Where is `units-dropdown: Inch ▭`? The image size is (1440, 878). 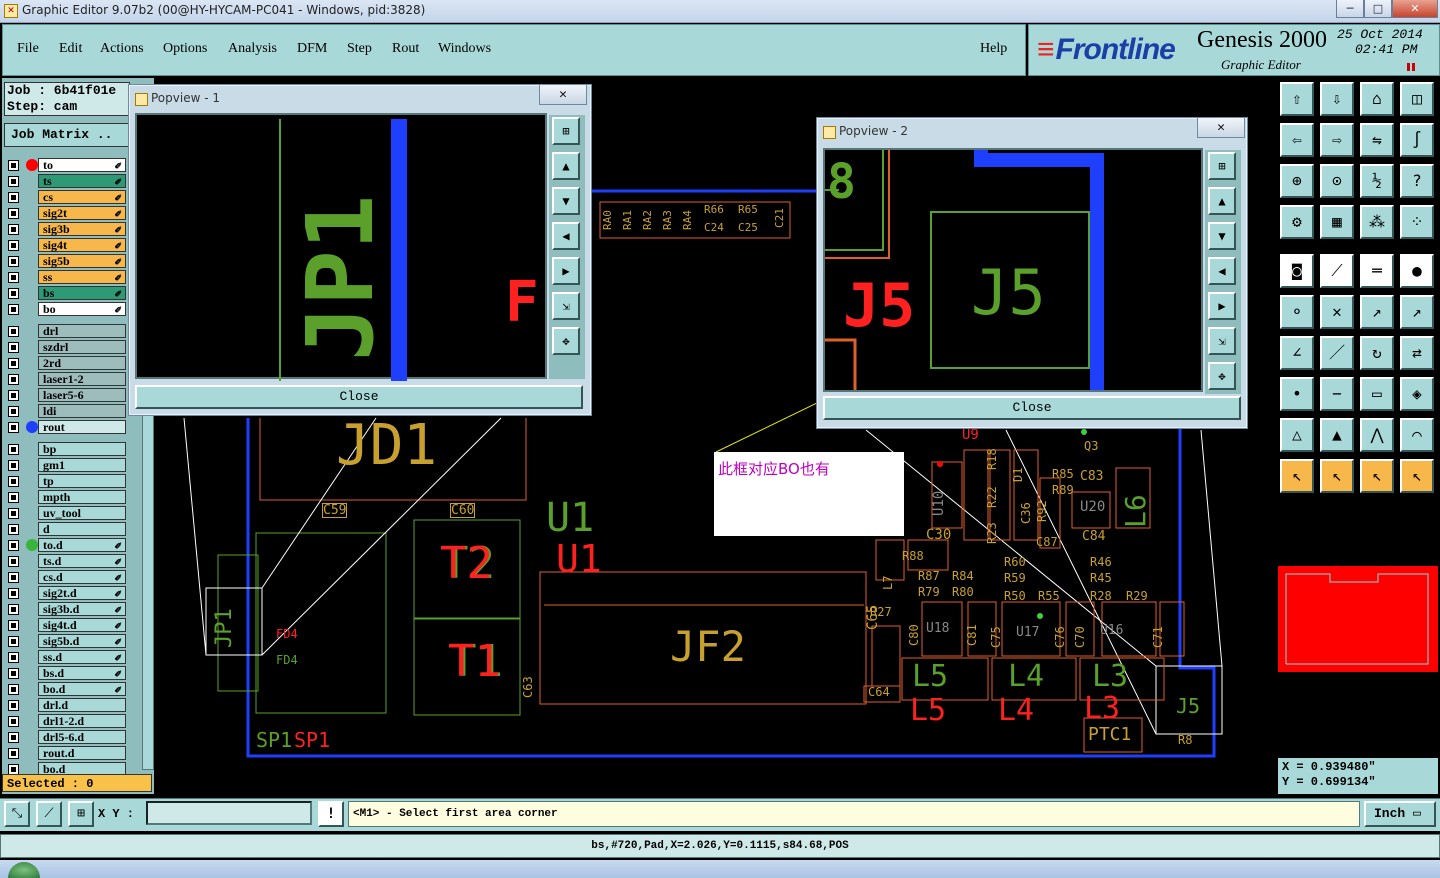 units-dropdown: Inch ▭ is located at coordinates (1400, 814).